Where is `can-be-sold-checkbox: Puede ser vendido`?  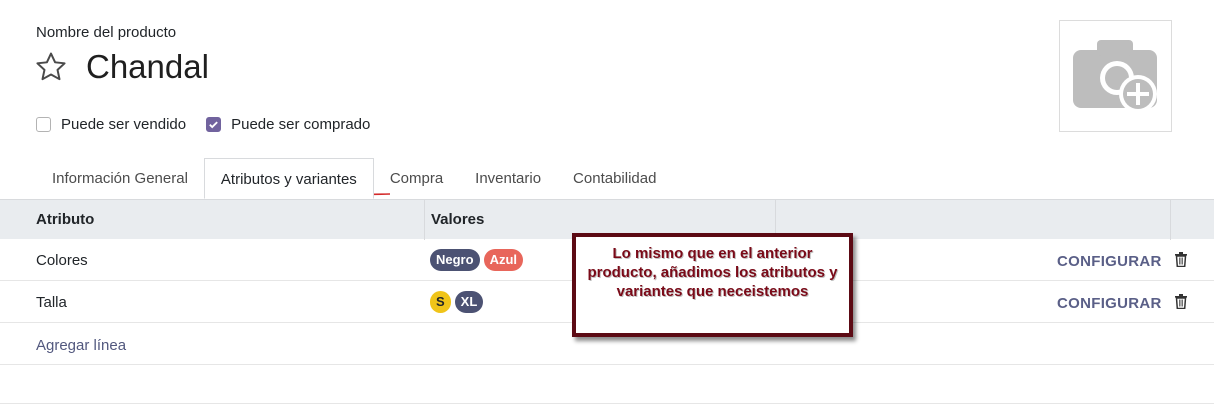
can-be-sold-checkbox: Puede ser vendido is located at coordinates (111, 124).